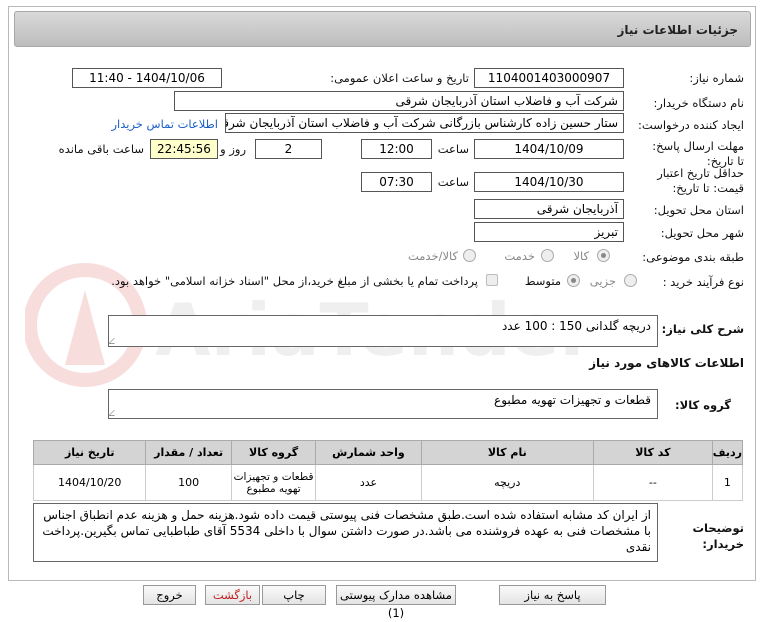 The height and width of the screenshot is (622, 761). I want to click on need-number-field: 1104001403000907, so click(549, 78).